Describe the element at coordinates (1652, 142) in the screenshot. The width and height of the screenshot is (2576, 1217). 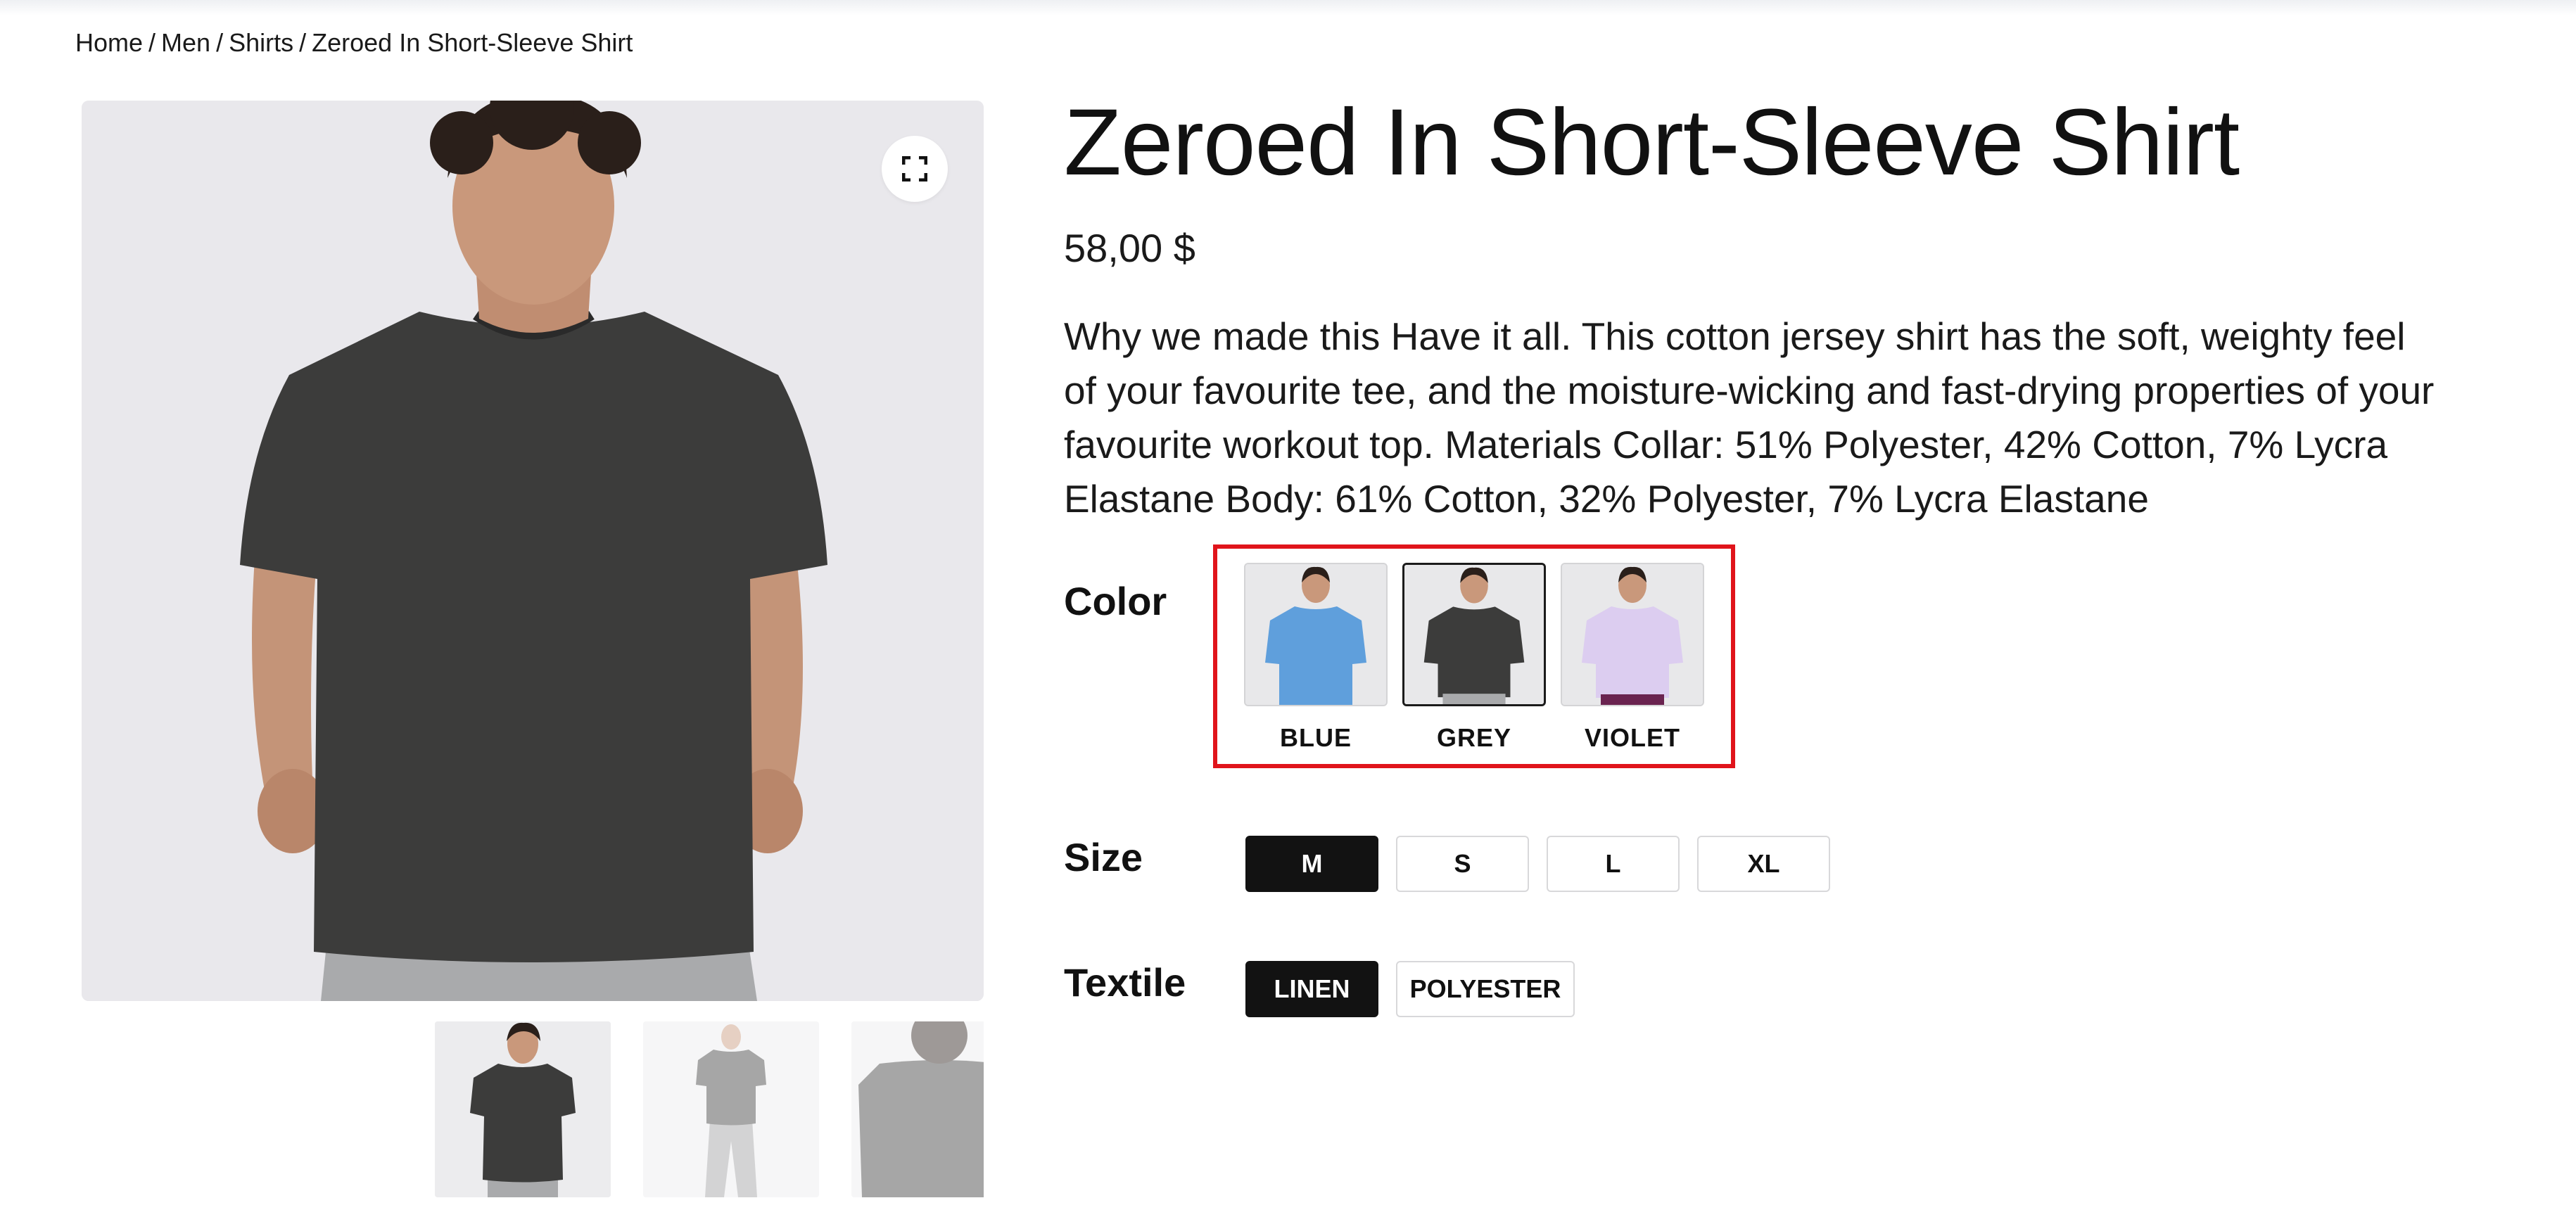
I see `product-title: Zeroed In Short-Sleeve Shirt` at that location.